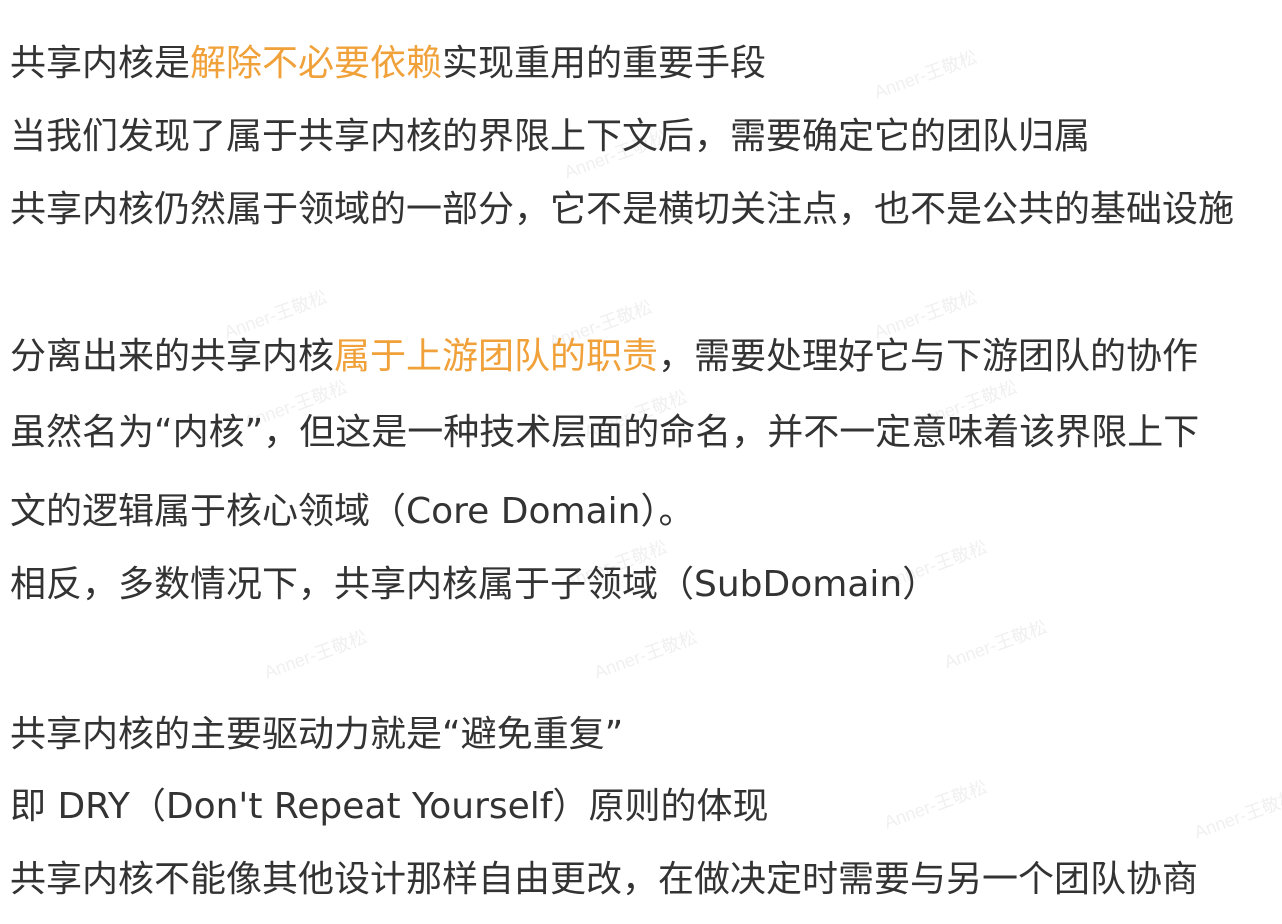  I want to click on text-line: 分离出来的共享内核属于上游团队的职责，需要处理好它与下游团队的协作, so click(604, 357).